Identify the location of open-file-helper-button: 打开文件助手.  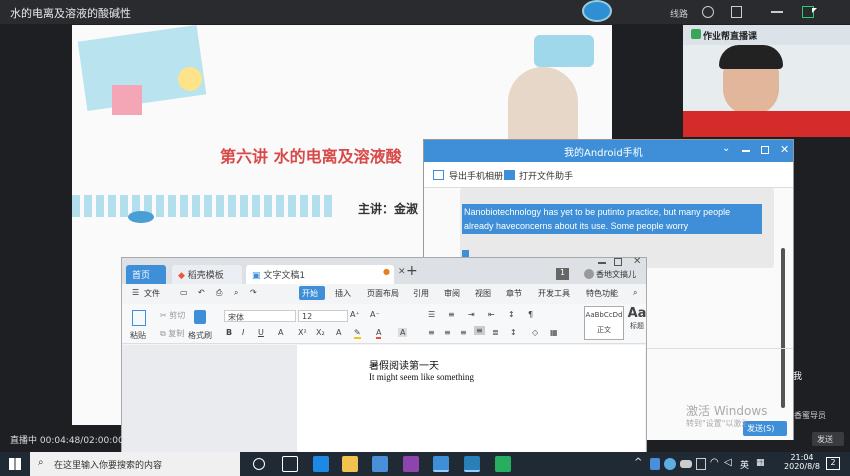
(546, 175).